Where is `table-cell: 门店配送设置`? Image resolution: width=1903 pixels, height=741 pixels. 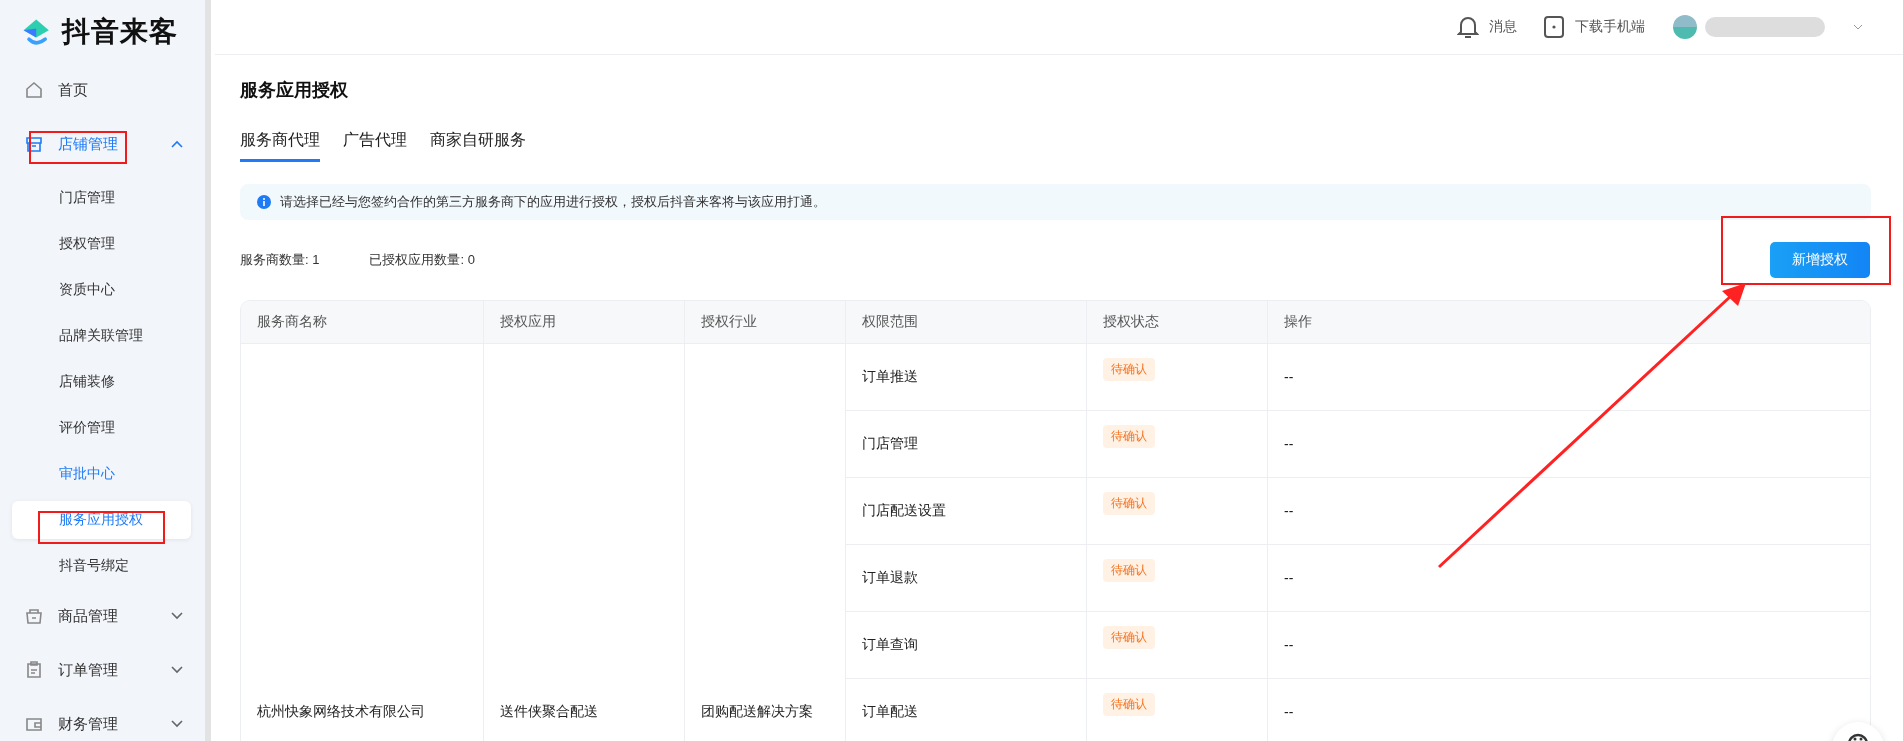 table-cell: 门店配送设置 is located at coordinates (966, 511).